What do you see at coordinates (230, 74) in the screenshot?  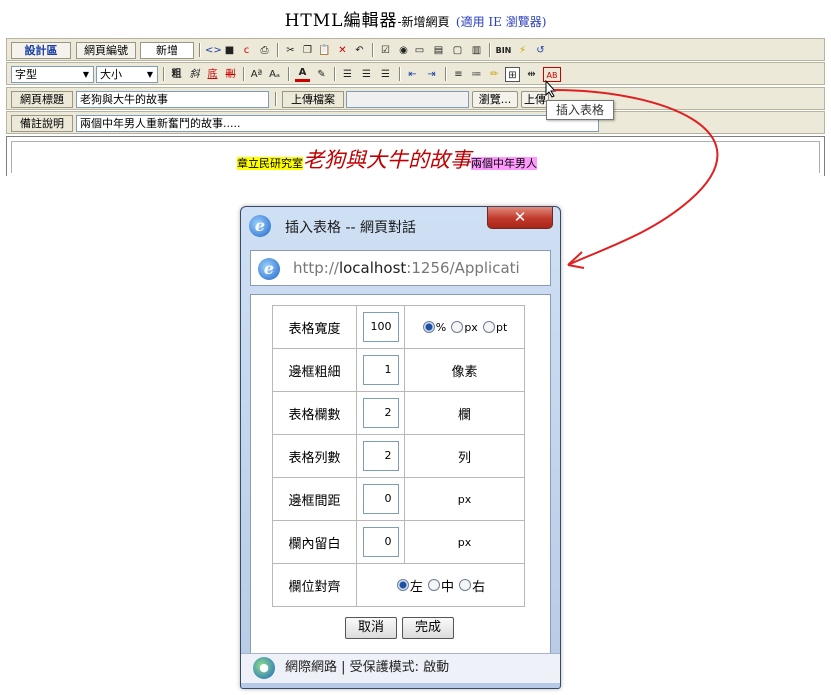 I see `strike-icon: 刪` at bounding box center [230, 74].